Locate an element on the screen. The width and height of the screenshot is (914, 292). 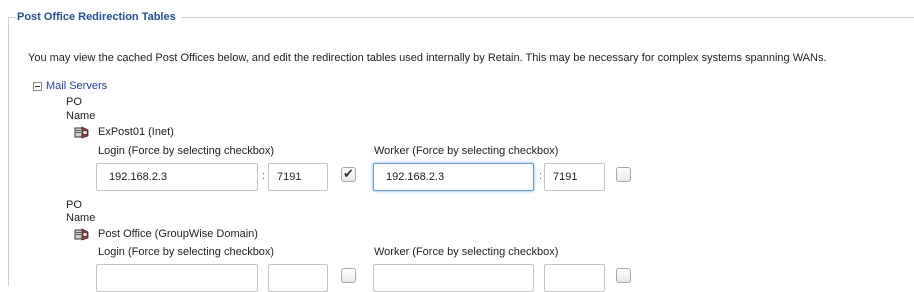
post-office-name: Post Office (GroupWise Domain) is located at coordinates (178, 234).